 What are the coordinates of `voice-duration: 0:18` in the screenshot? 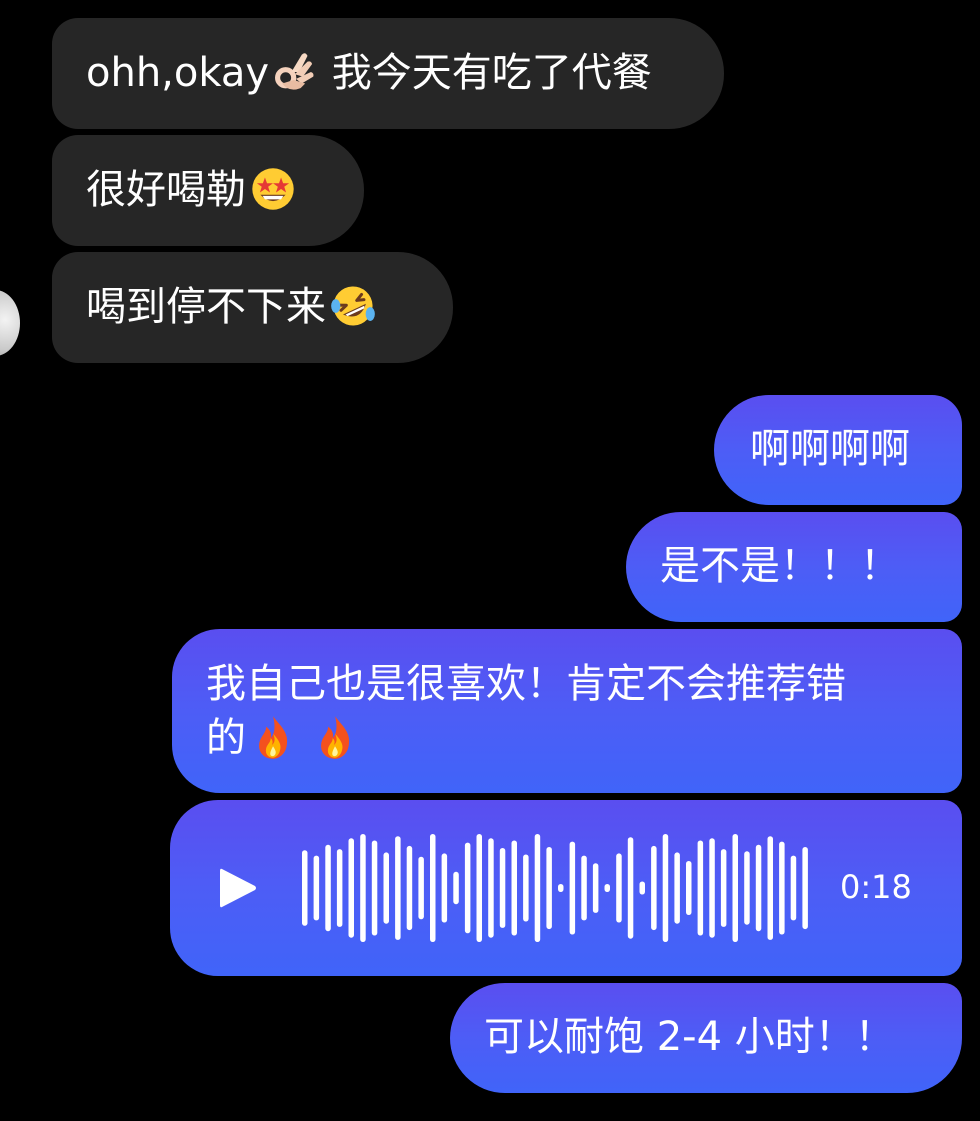 It's located at (876, 887).